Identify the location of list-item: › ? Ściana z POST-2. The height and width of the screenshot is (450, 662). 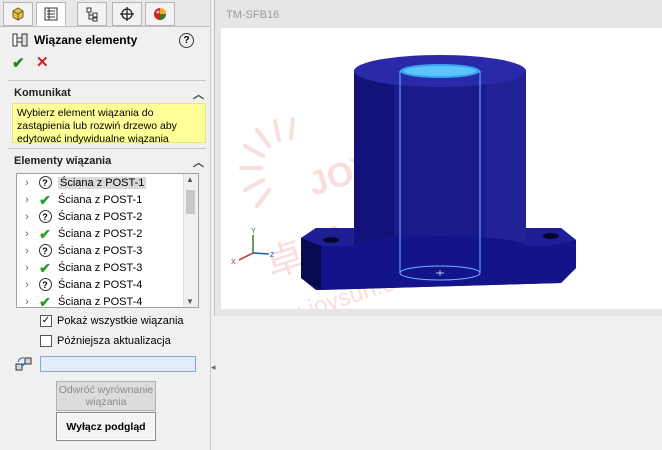
(100, 216).